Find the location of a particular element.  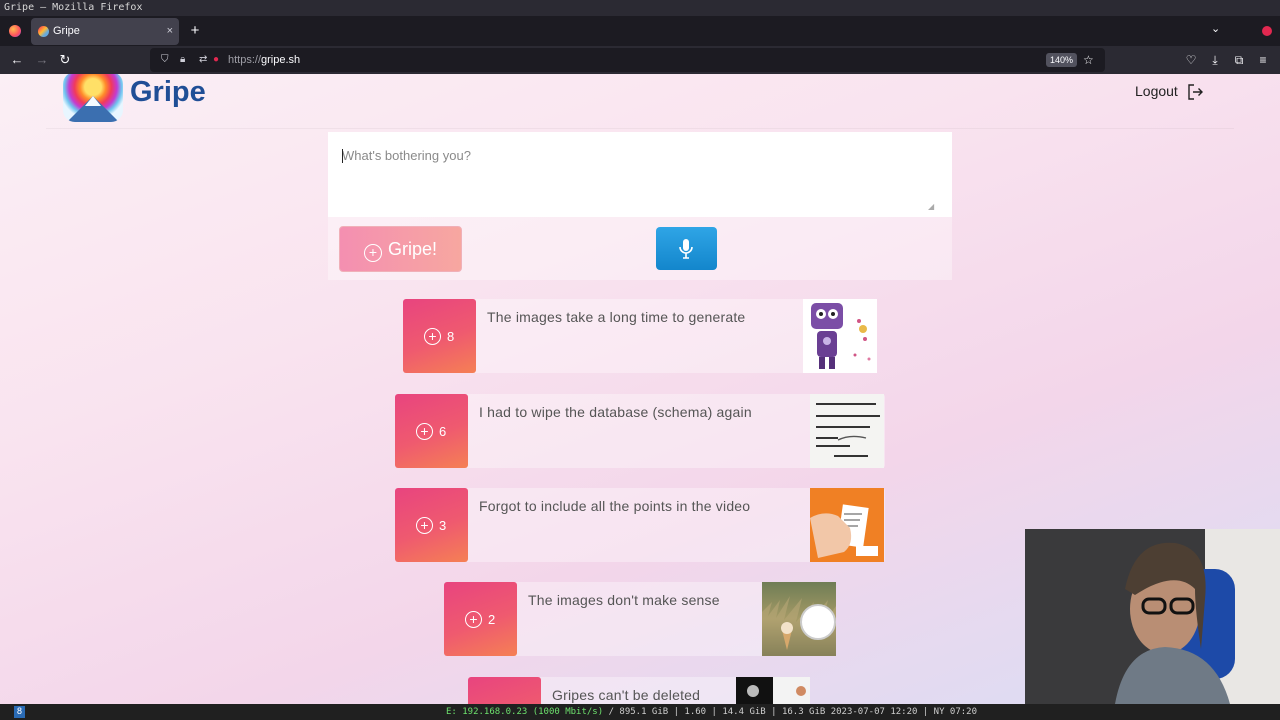

firefox-icon is located at coordinates (15, 31).